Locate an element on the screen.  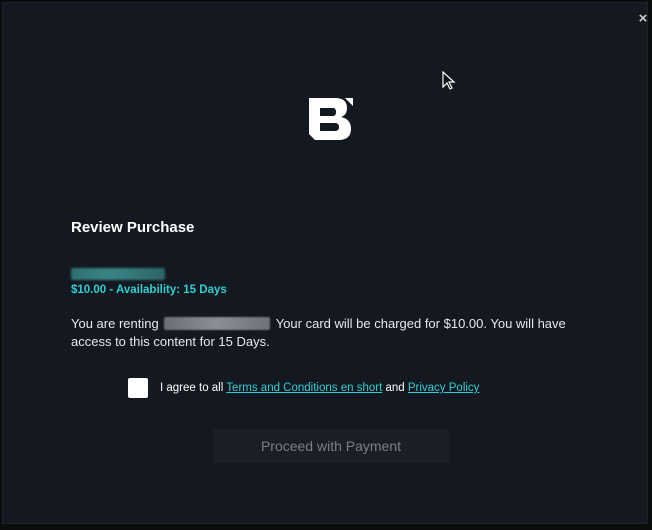
brand-logo is located at coordinates (331, 119).